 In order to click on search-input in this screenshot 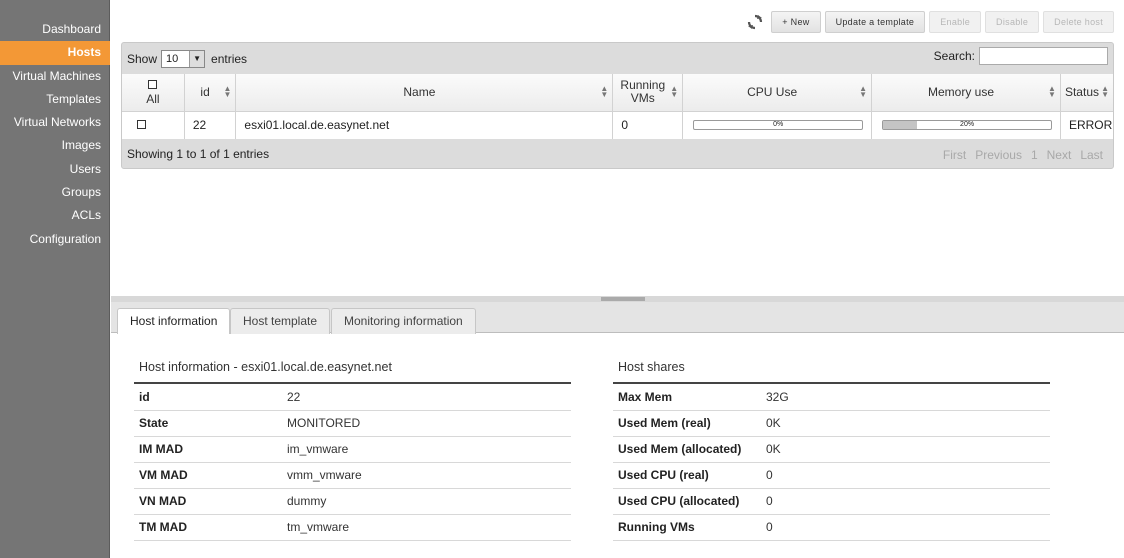, I will do `click(1043, 56)`.